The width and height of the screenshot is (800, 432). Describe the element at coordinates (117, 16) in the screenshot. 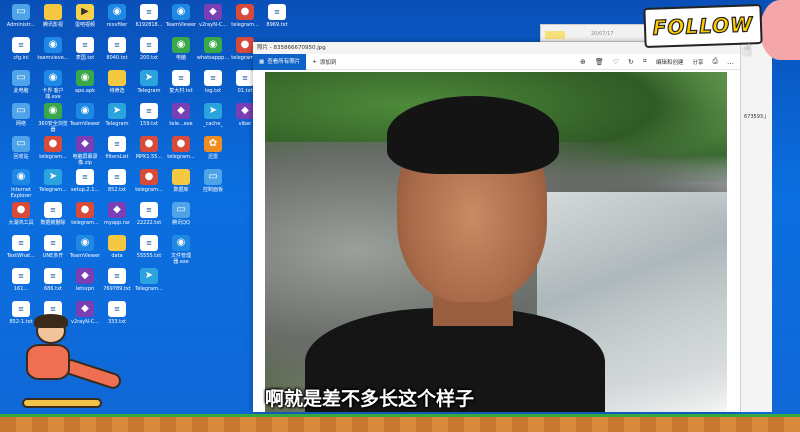

I see `desktop-icon: ◉ rxxvfiler` at that location.